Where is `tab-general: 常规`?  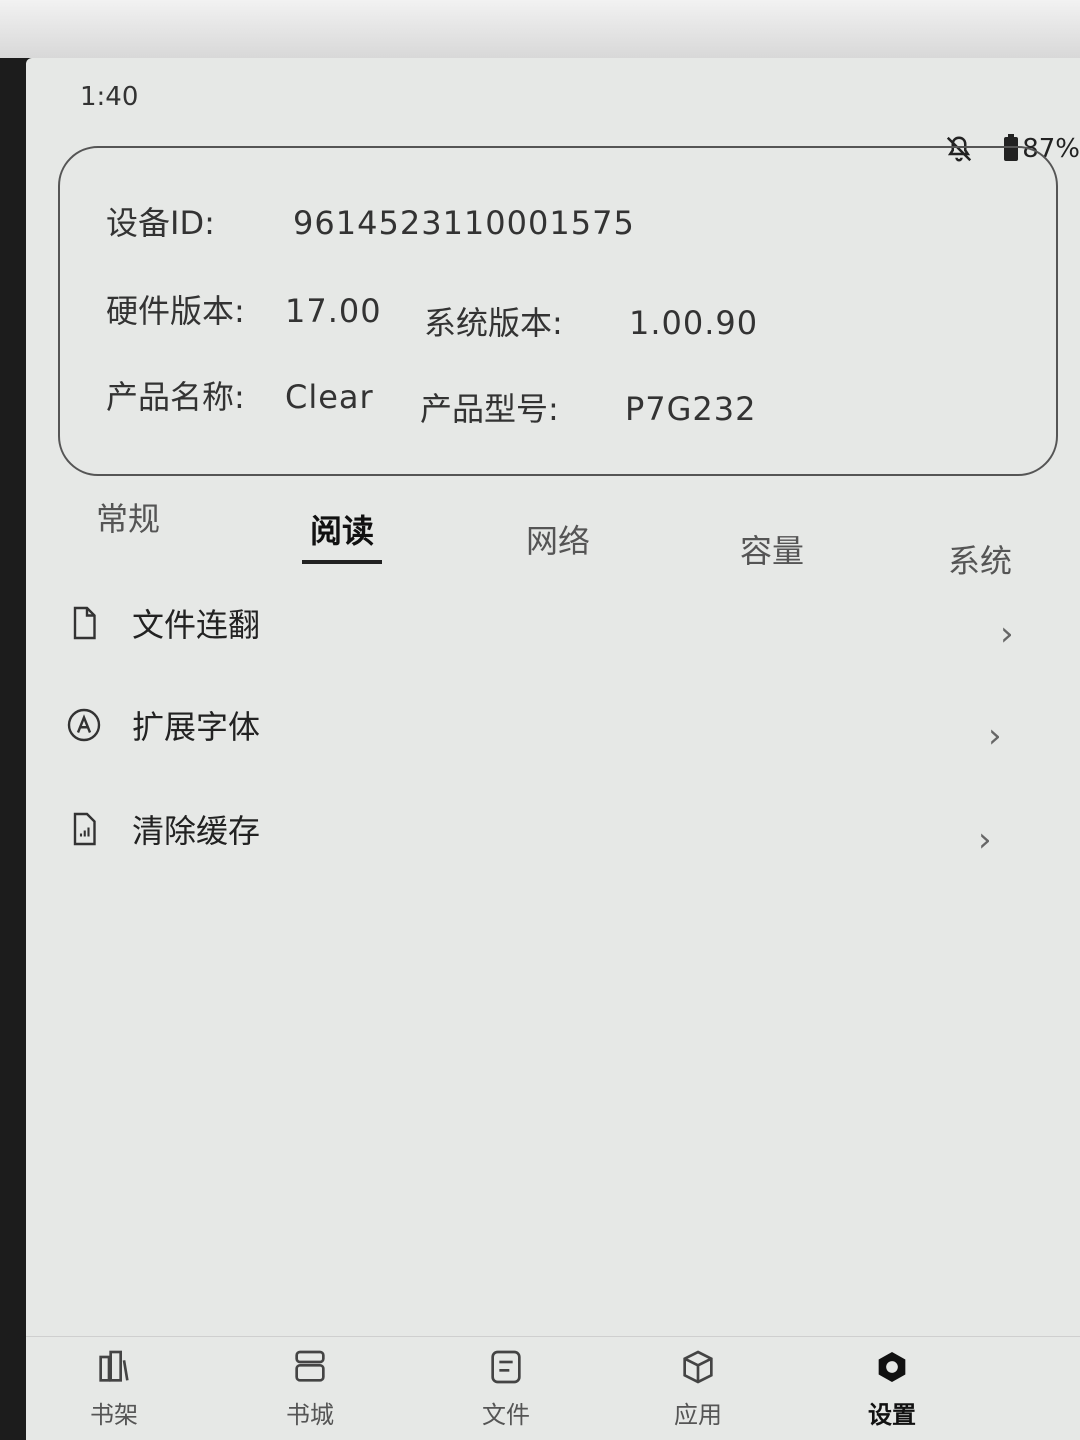 tab-general: 常规 is located at coordinates (128, 517).